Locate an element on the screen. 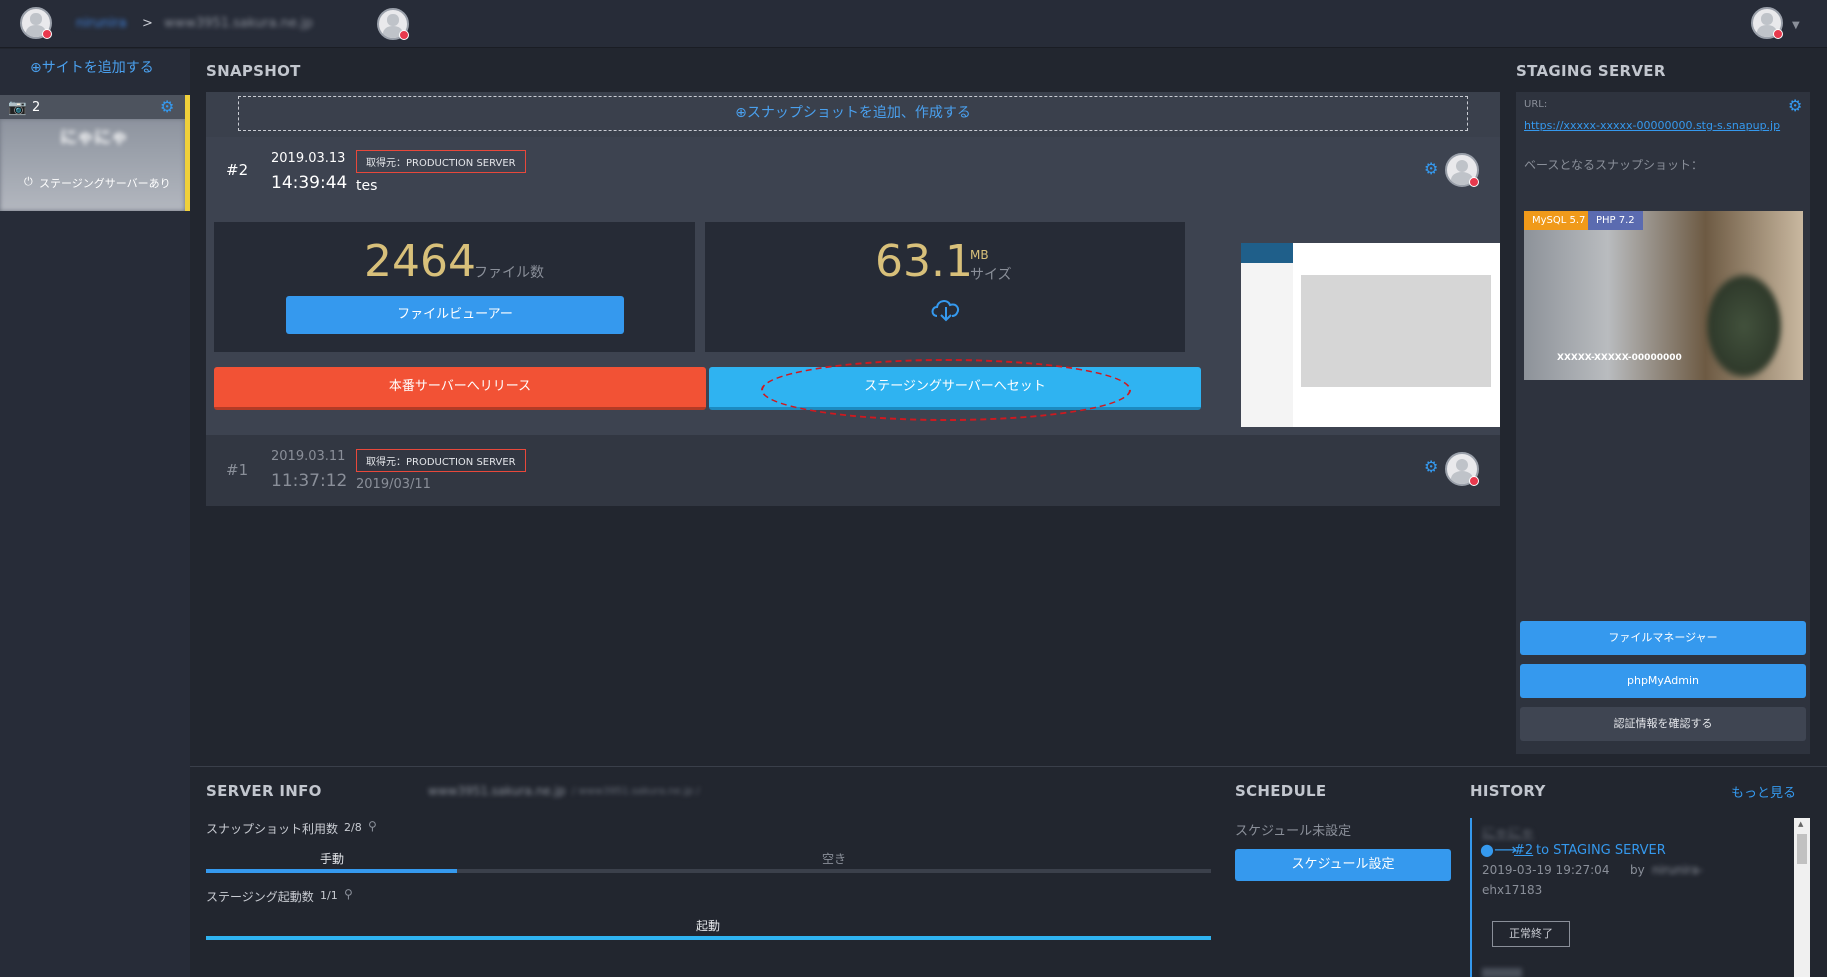  staging-usage-bar is located at coordinates (708, 938).